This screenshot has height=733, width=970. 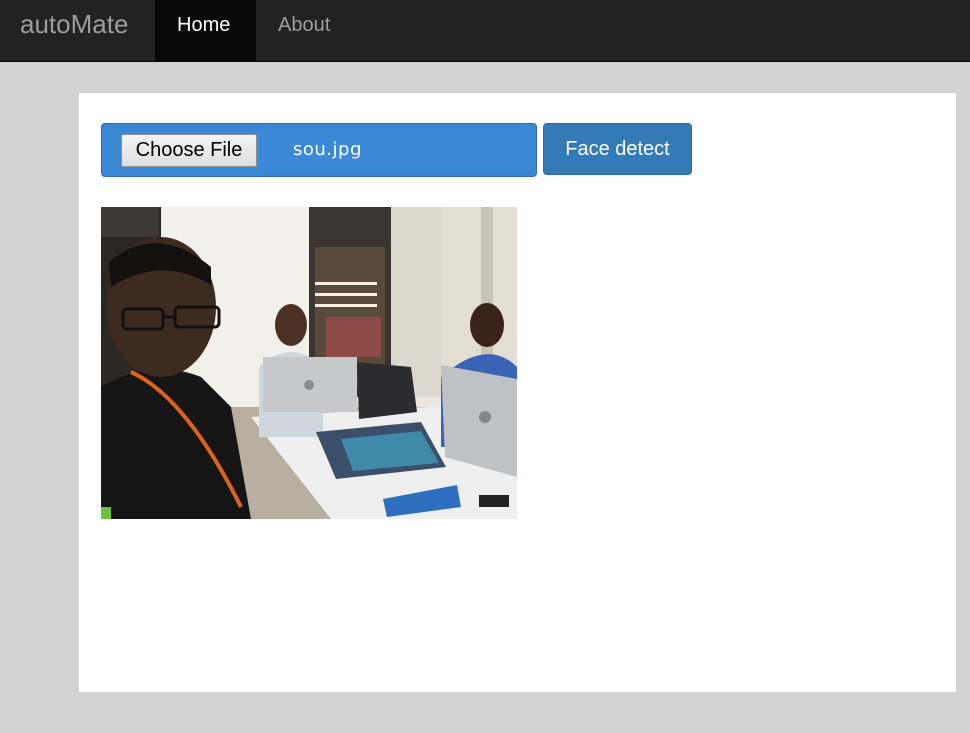 I want to click on brand-logo: autoMate, so click(x=74, y=25).